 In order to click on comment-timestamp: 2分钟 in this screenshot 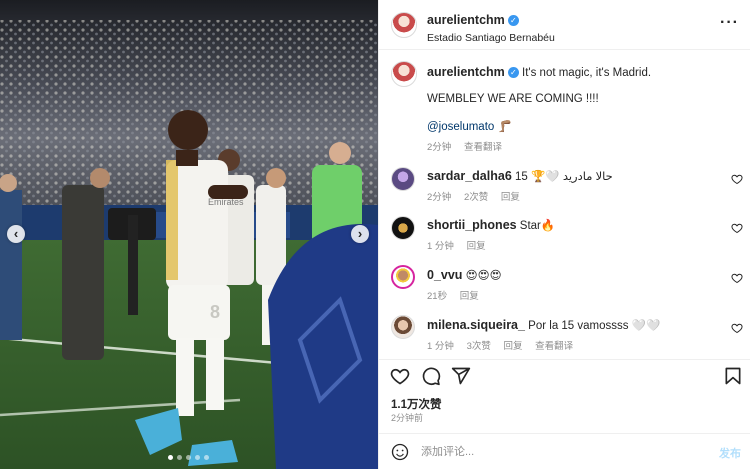, I will do `click(439, 197)`.